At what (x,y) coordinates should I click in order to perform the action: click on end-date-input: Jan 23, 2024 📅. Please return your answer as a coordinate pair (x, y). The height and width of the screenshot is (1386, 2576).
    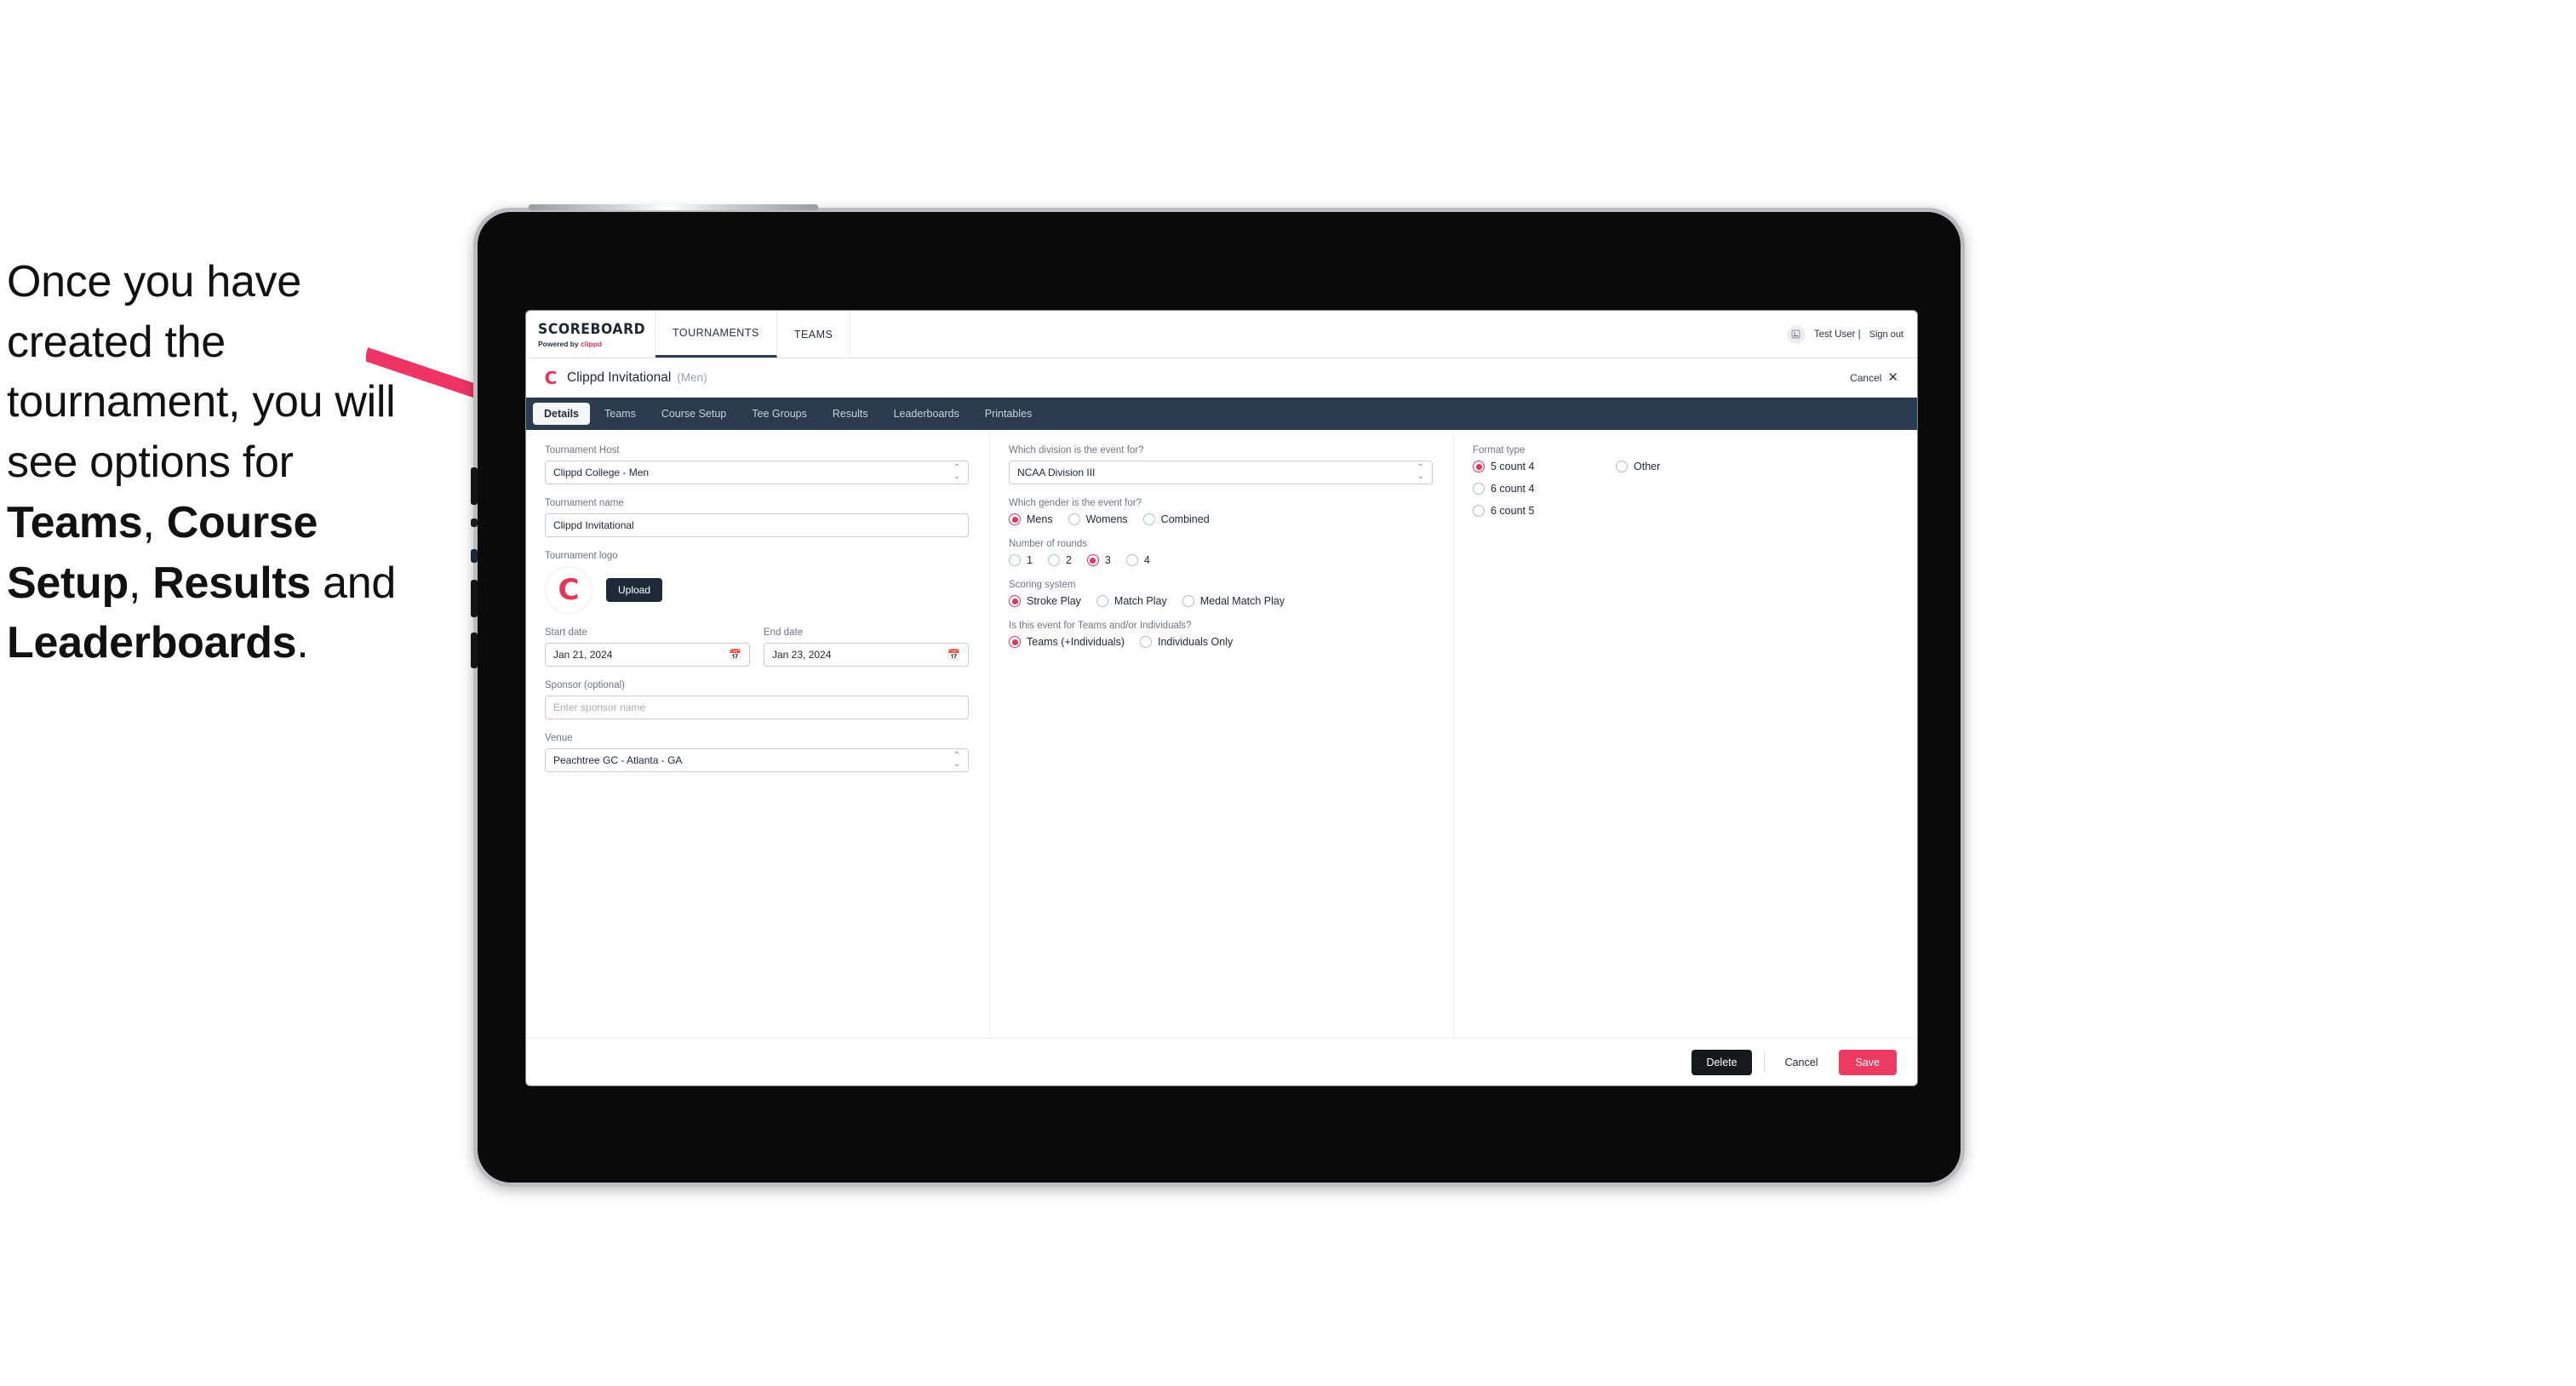
    Looking at the image, I should click on (867, 655).